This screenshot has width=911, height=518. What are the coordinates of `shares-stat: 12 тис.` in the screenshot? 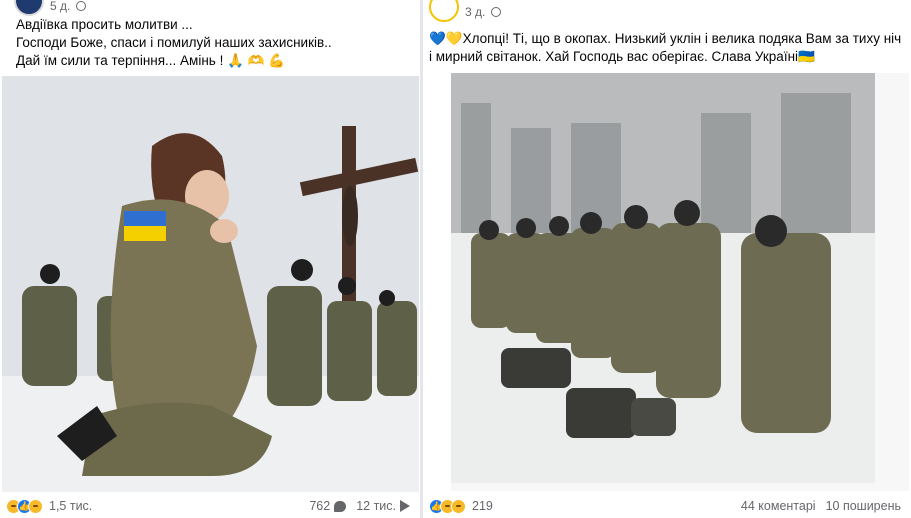 It's located at (383, 506).